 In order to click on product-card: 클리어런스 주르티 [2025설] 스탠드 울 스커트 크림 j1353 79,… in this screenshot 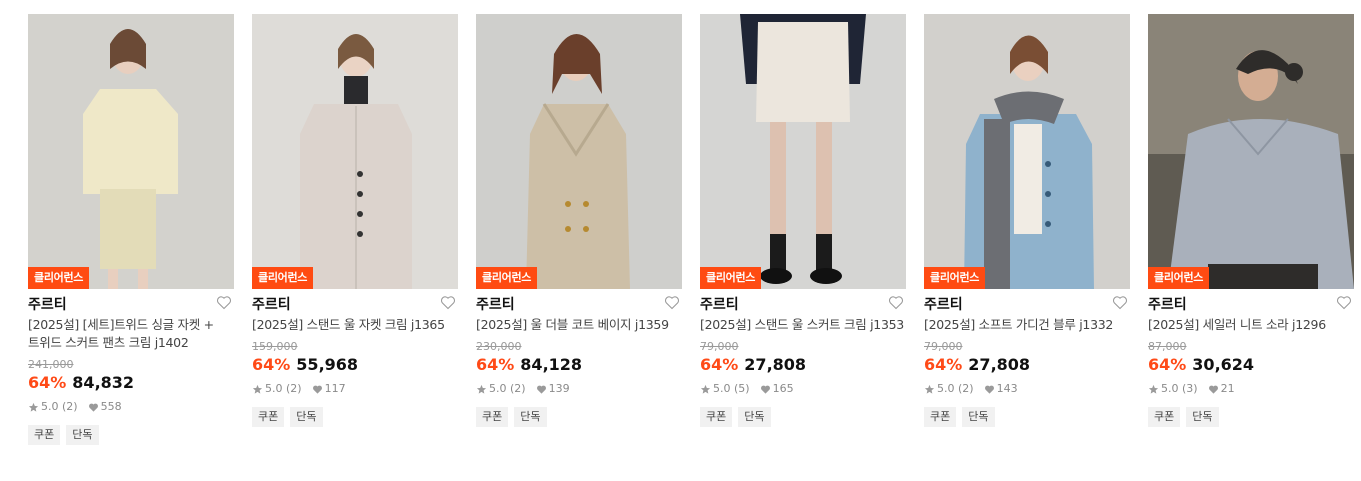, I will do `click(803, 220)`.